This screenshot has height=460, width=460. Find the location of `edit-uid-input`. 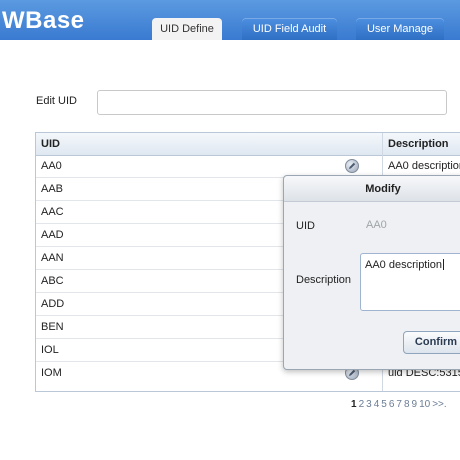

edit-uid-input is located at coordinates (272, 102).